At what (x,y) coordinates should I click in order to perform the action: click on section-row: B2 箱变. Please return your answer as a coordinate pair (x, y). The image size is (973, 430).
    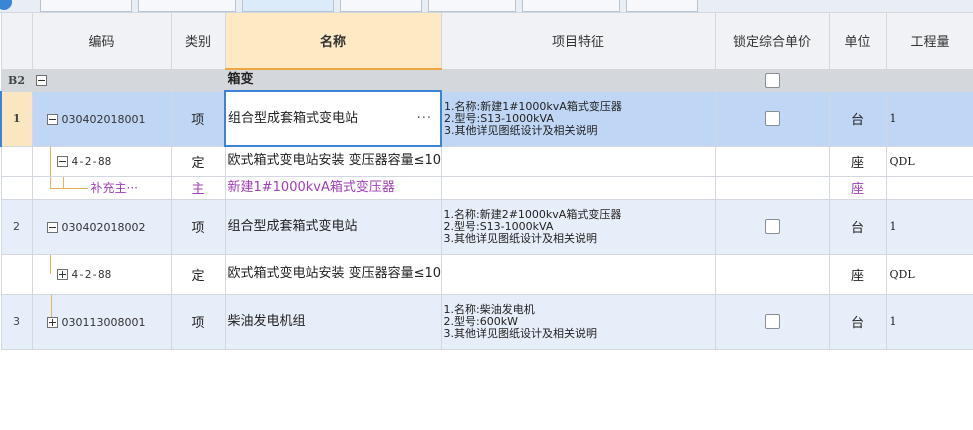
    Looking at the image, I should click on (486, 80).